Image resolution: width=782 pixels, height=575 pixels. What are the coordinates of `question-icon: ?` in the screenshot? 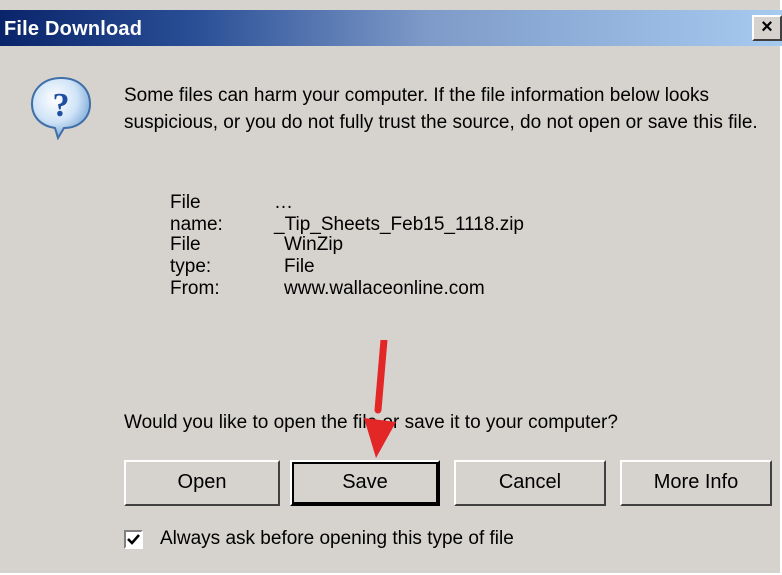 It's located at (61, 108).